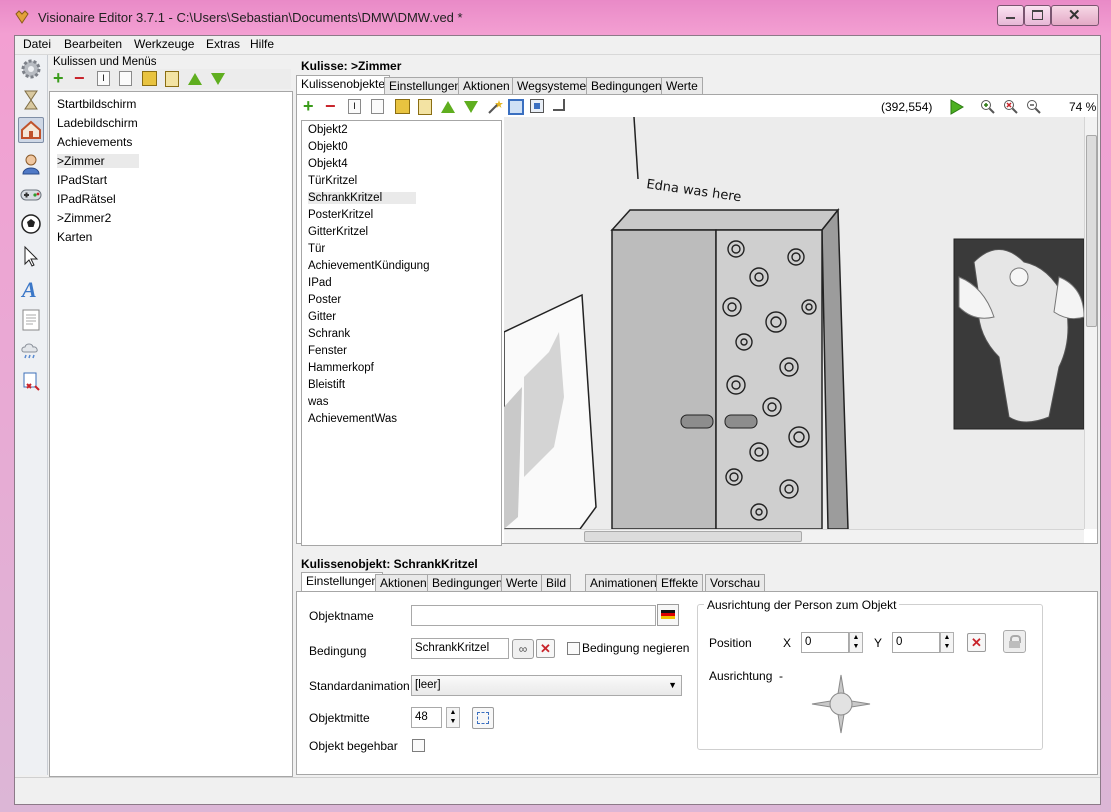 Image resolution: width=1111 pixels, height=812 pixels. What do you see at coordinates (328, 164) in the screenshot?
I see `list-item: Objekt4` at bounding box center [328, 164].